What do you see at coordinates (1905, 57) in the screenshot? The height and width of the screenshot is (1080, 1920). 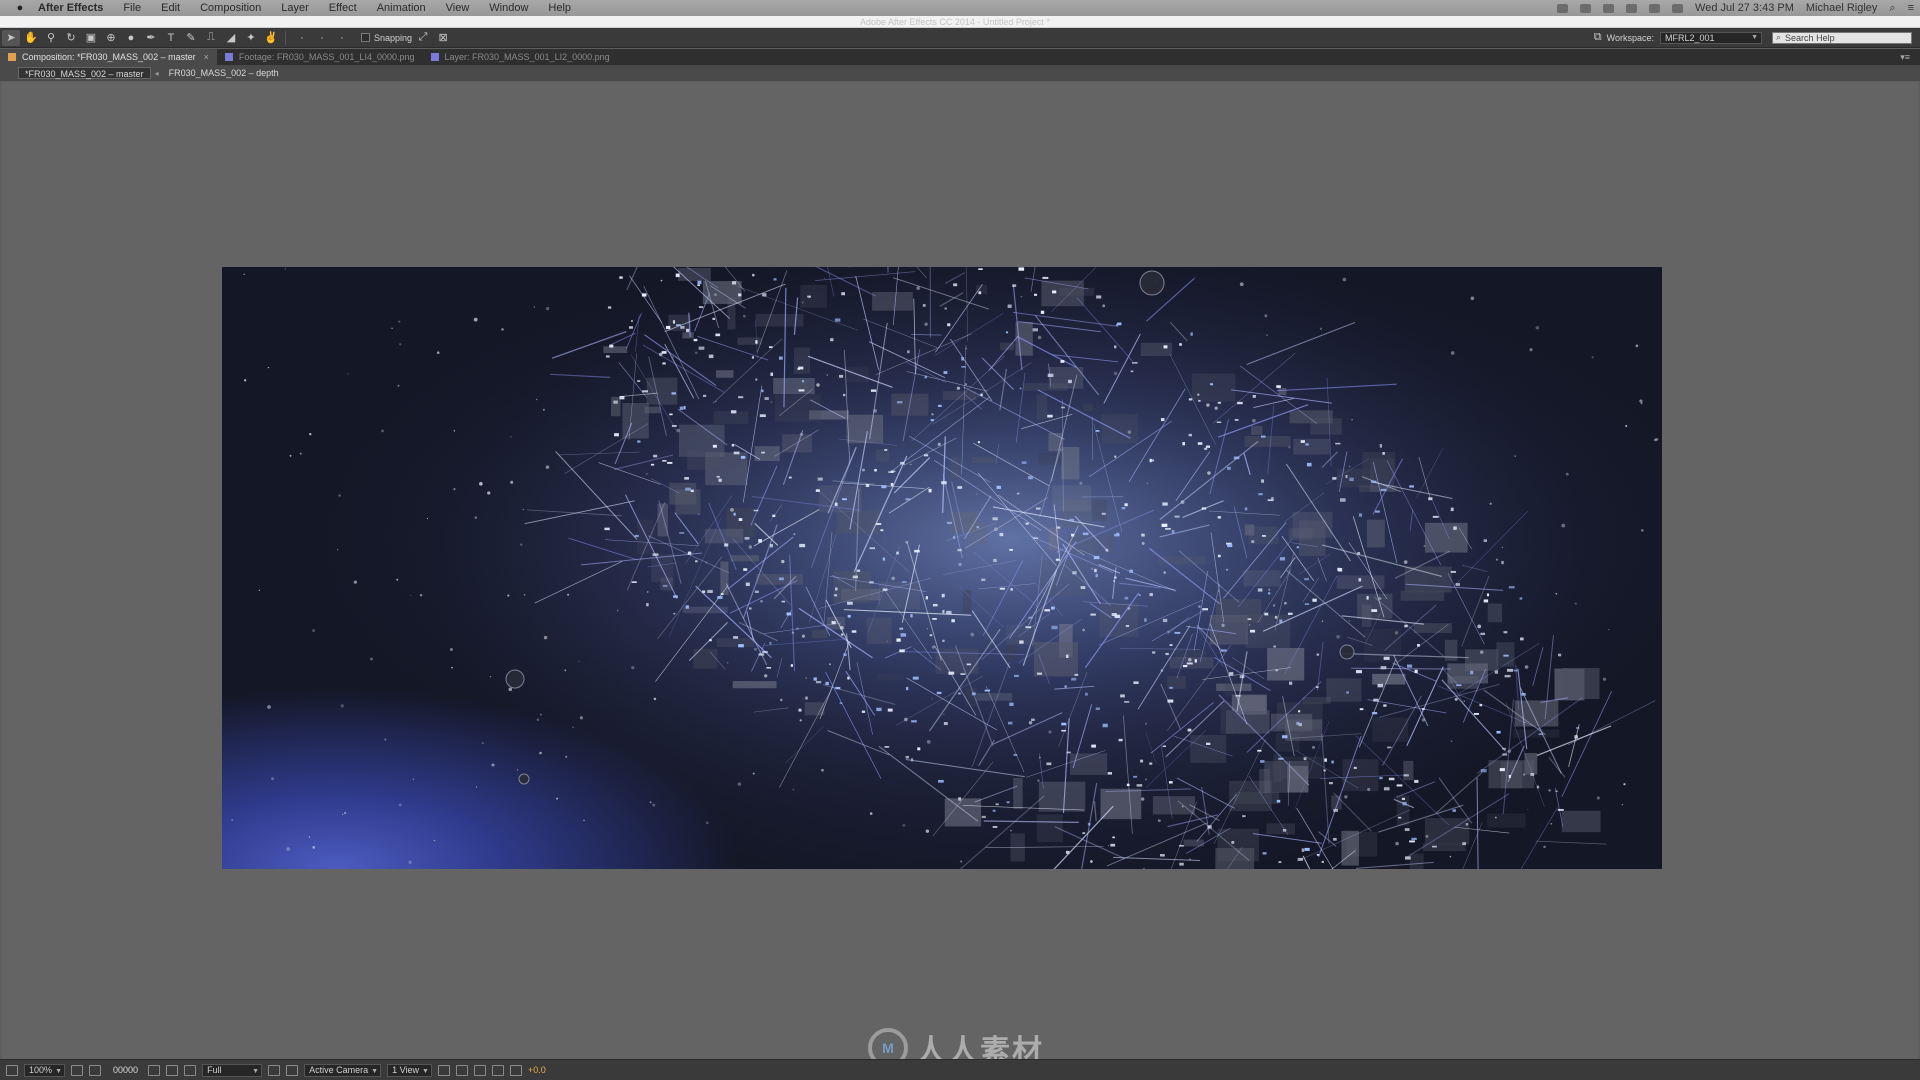 I see `panel-menu-icon: ▾≡` at bounding box center [1905, 57].